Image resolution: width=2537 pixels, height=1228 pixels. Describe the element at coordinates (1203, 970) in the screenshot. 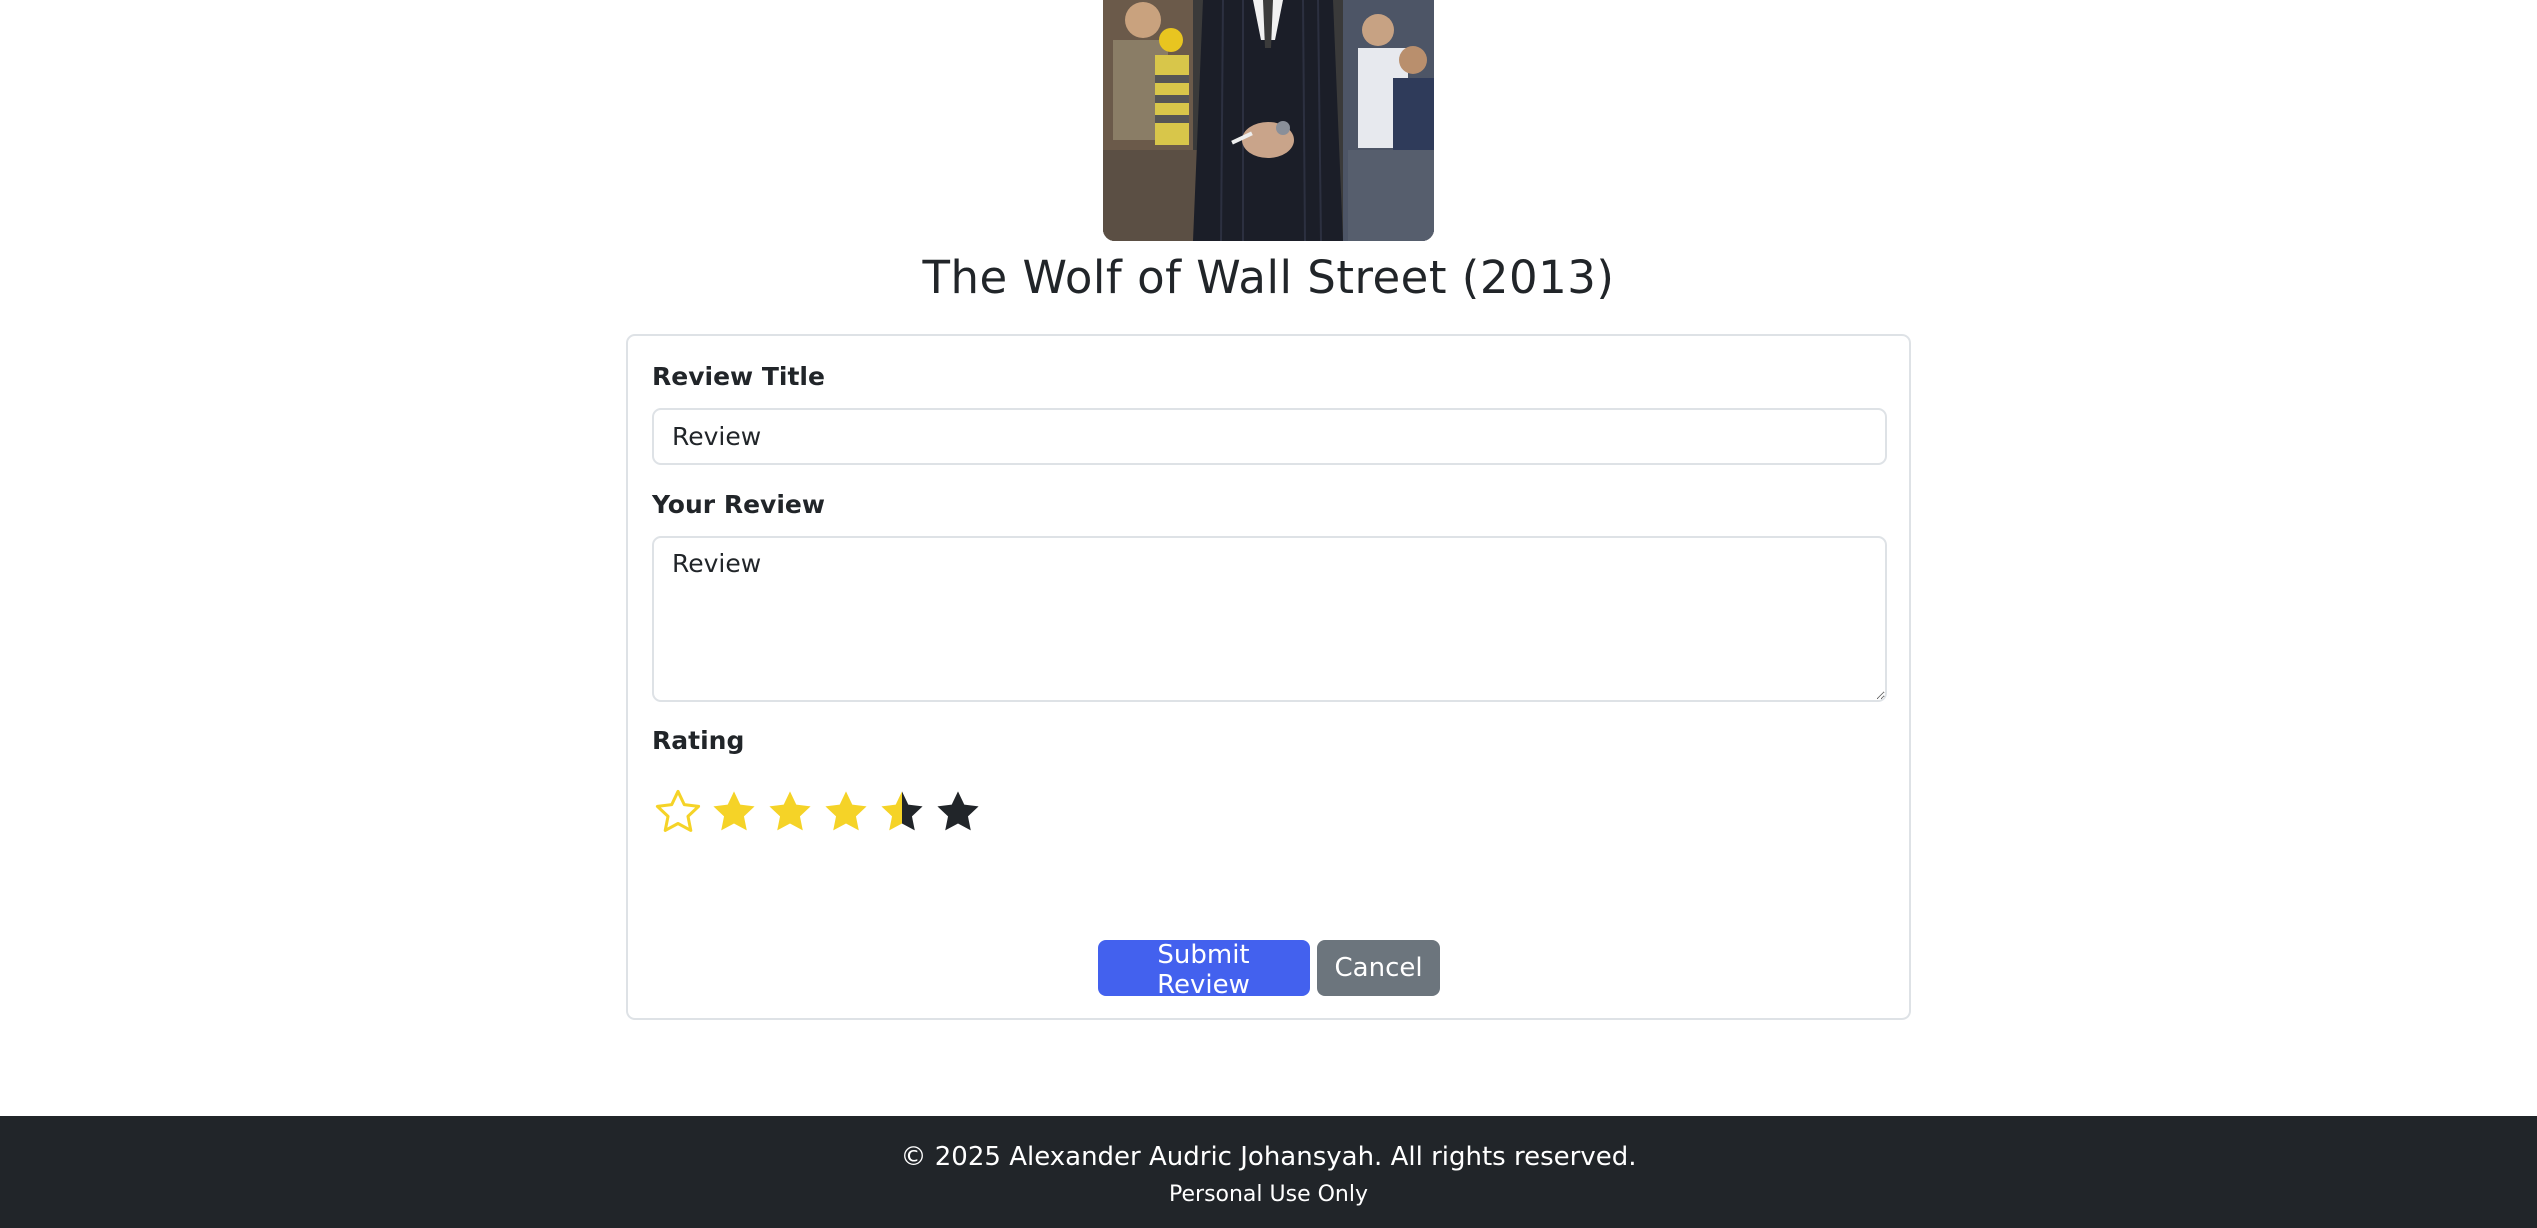

I see `submit-review-button: Submit Review` at that location.